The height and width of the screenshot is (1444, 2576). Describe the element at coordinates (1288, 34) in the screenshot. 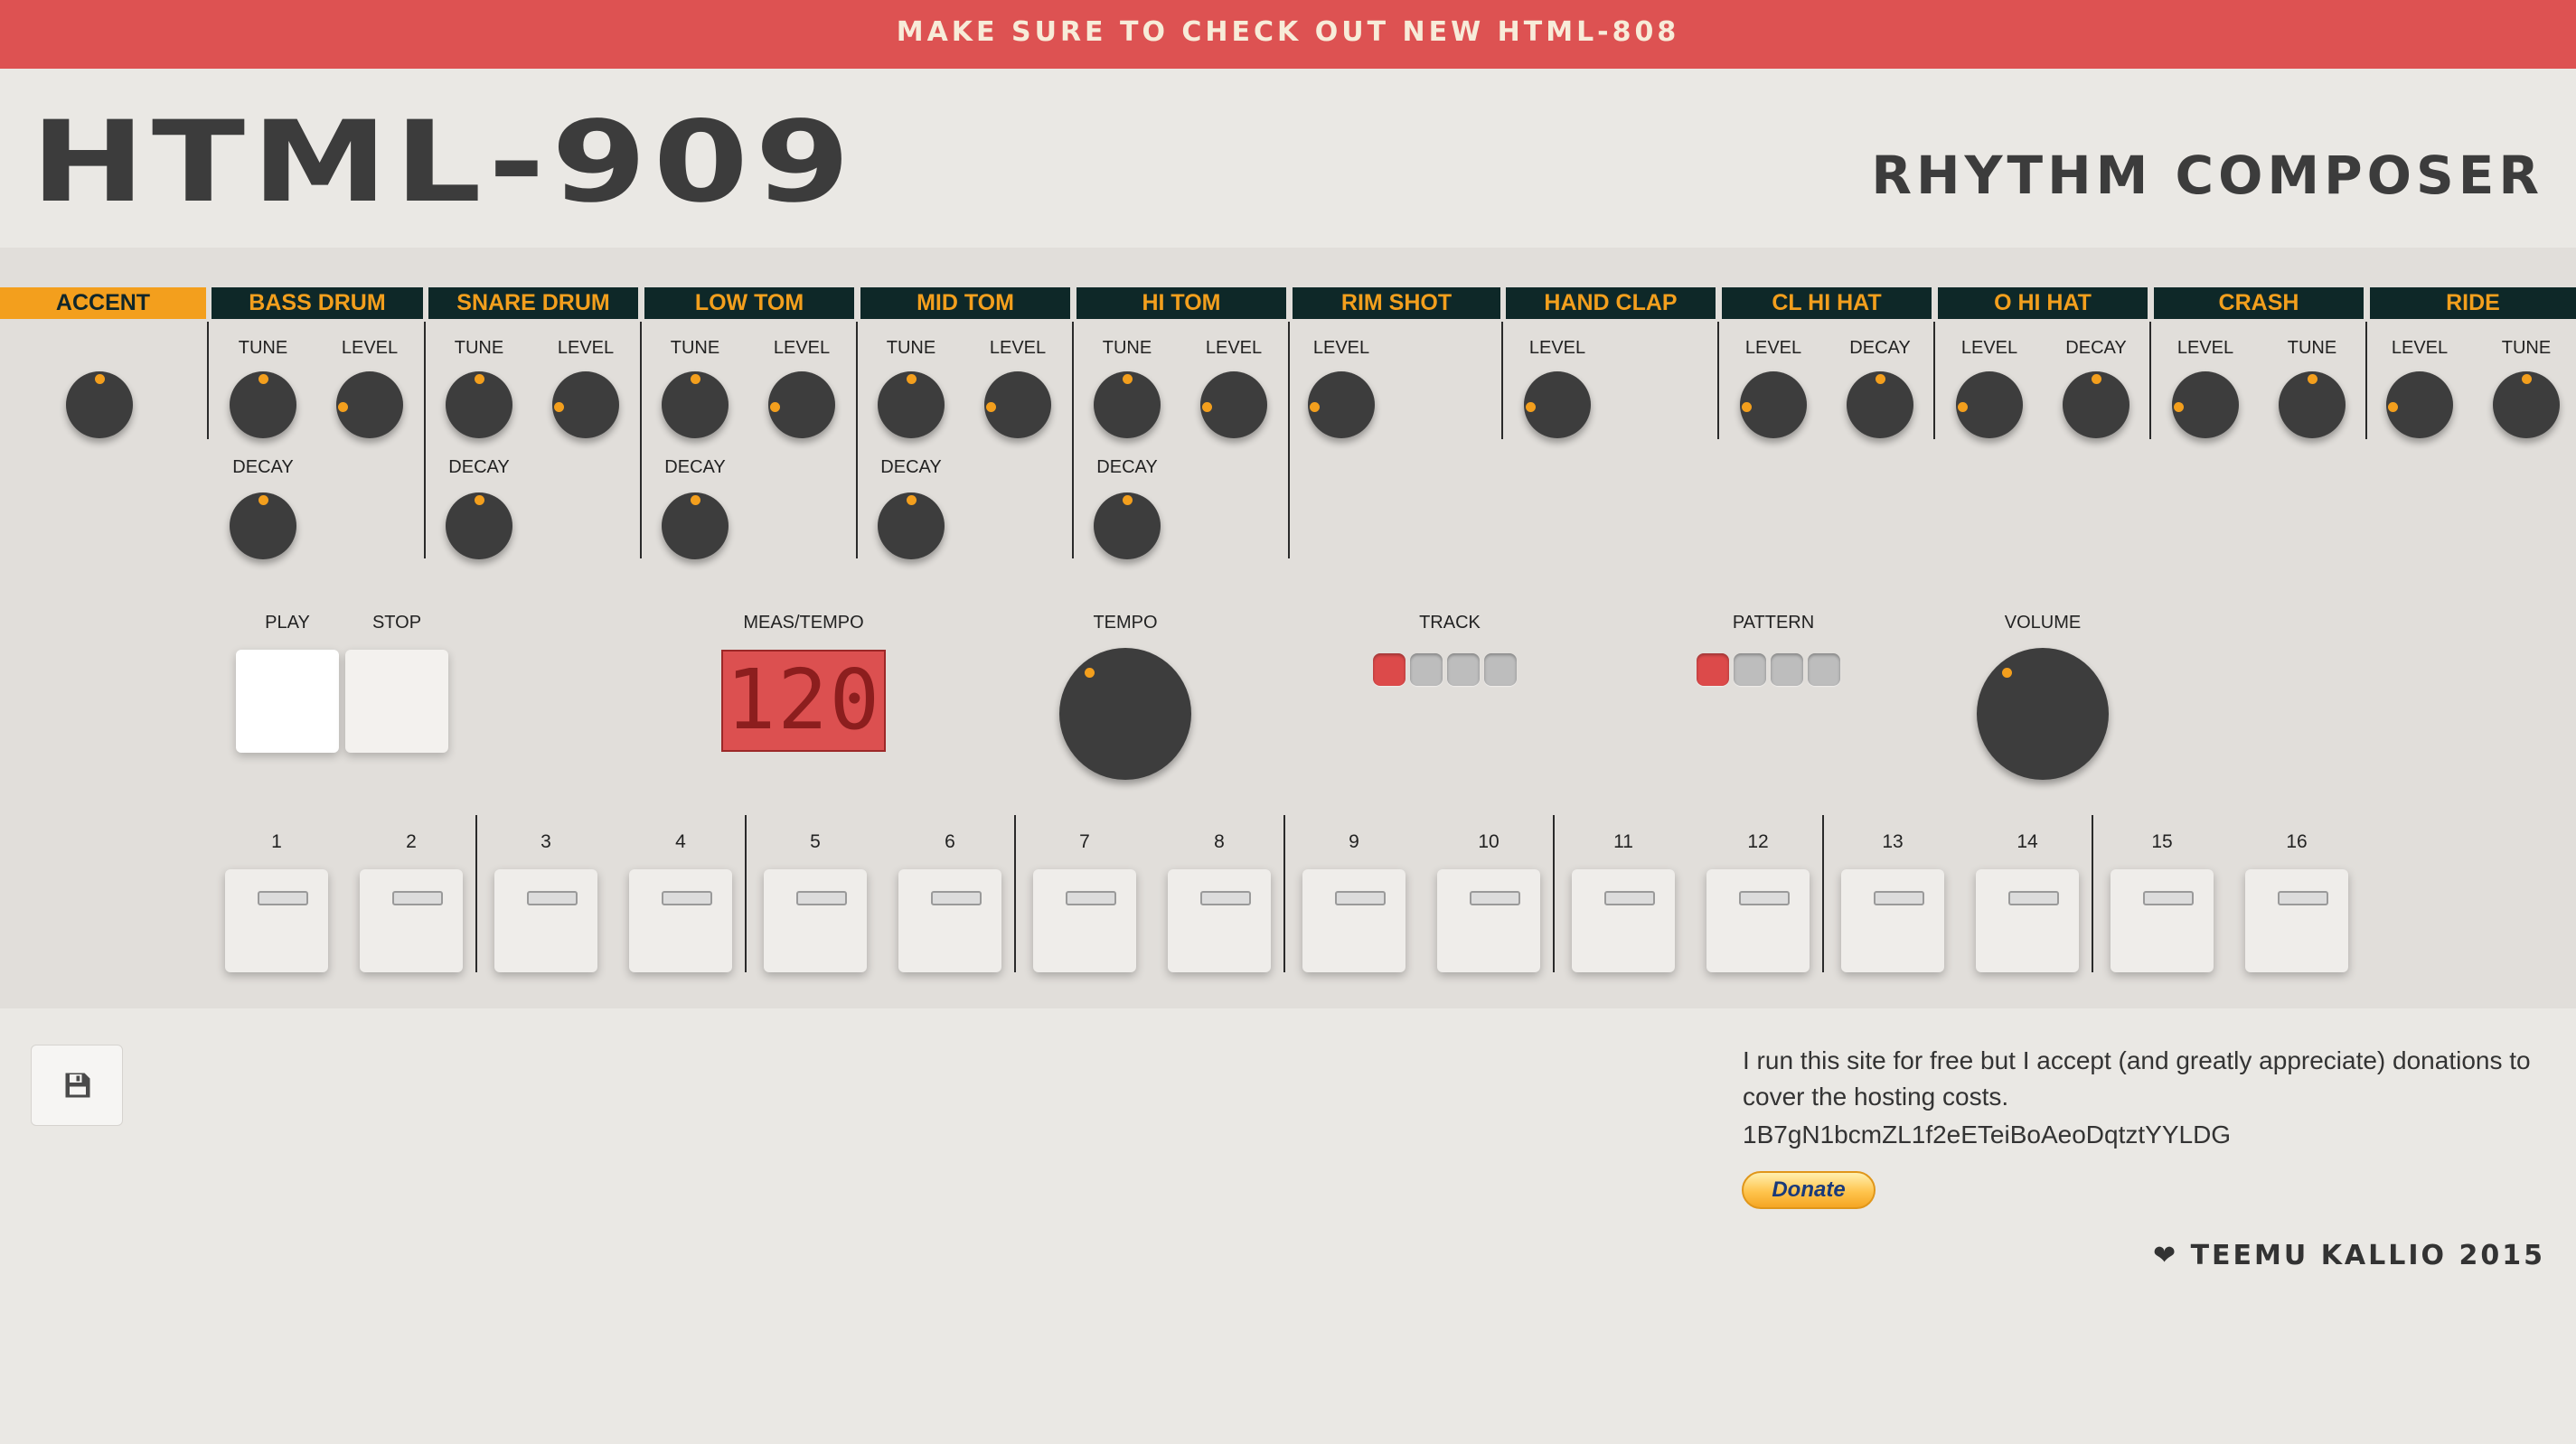

I see `announcement-banner: MAKE SURE TO CHECK OUT NEW HTML-808` at that location.